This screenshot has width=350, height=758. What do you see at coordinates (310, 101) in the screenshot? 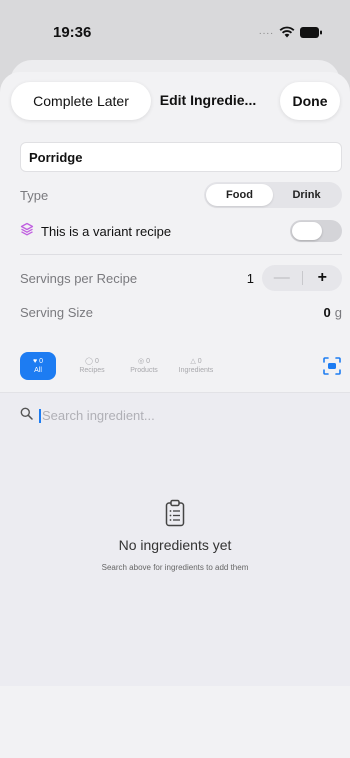
I see `done-button: Done` at bounding box center [310, 101].